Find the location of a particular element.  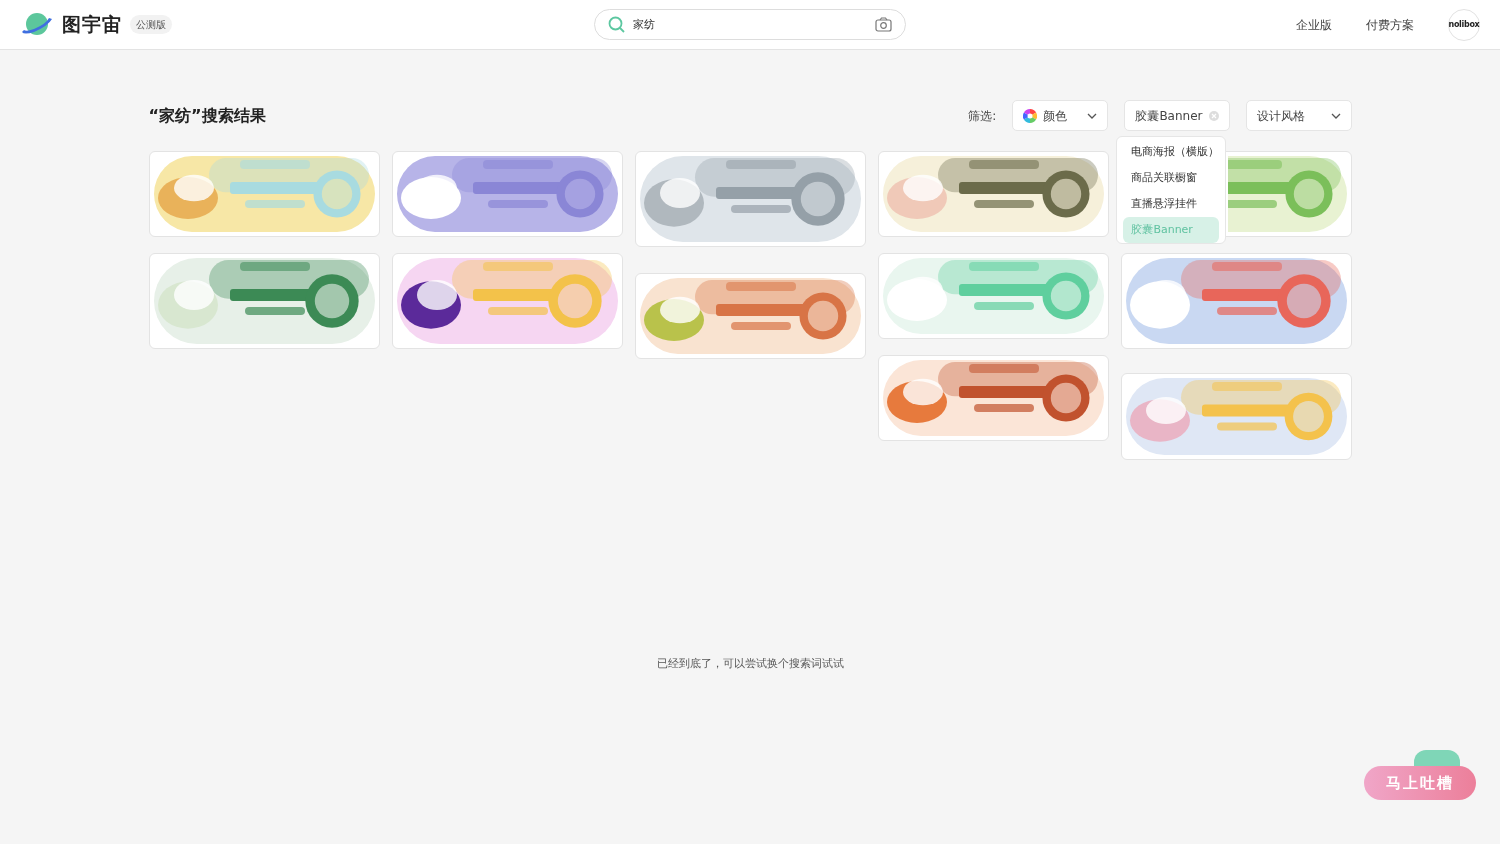

dropdown-item: 商品关联橱窗 is located at coordinates (1171, 178).